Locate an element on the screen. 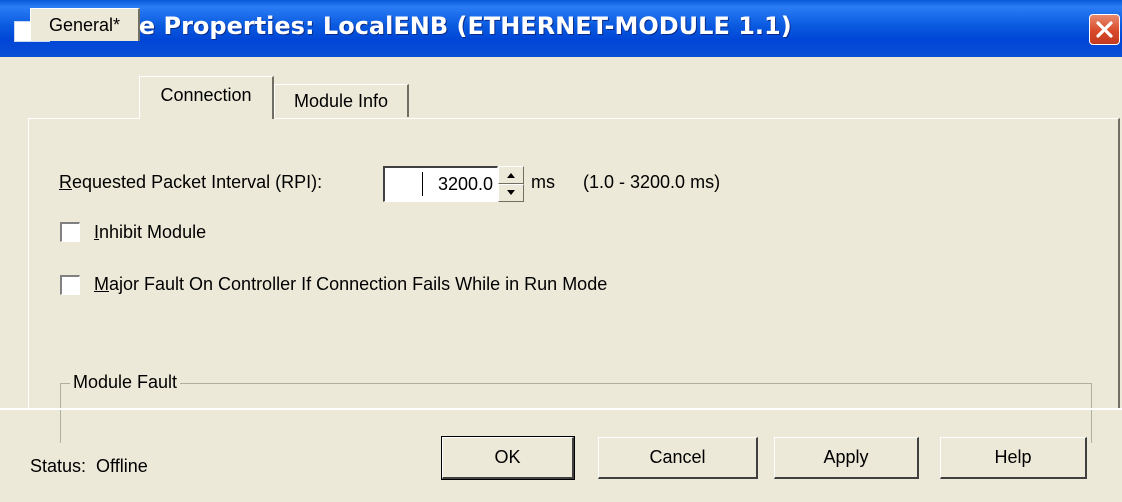 The height and width of the screenshot is (502, 1122). apply-button-label: Apply is located at coordinates (846, 457).